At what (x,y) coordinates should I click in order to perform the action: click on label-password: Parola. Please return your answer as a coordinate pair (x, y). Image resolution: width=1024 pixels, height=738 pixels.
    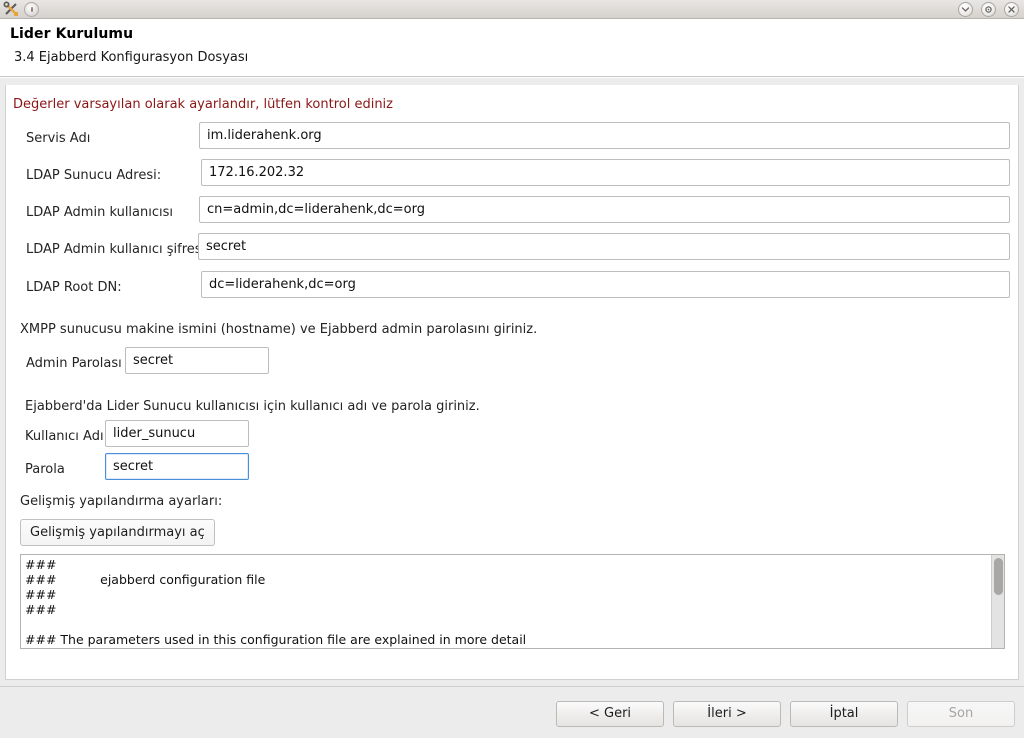
    Looking at the image, I should click on (45, 469).